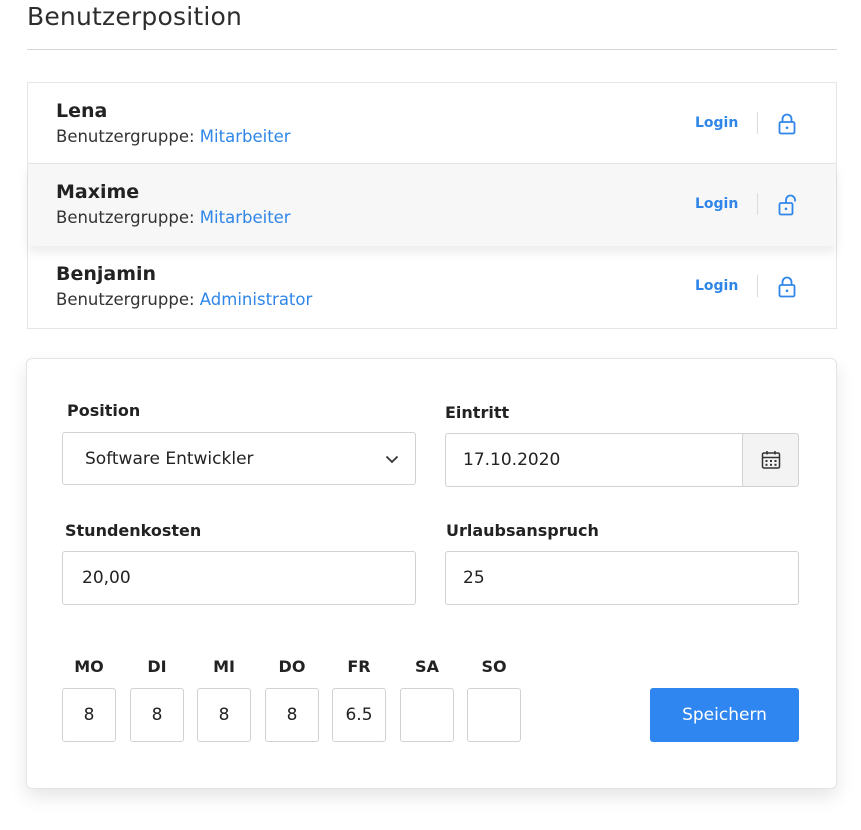  I want to click on day-input-mo: 8, so click(89, 715).